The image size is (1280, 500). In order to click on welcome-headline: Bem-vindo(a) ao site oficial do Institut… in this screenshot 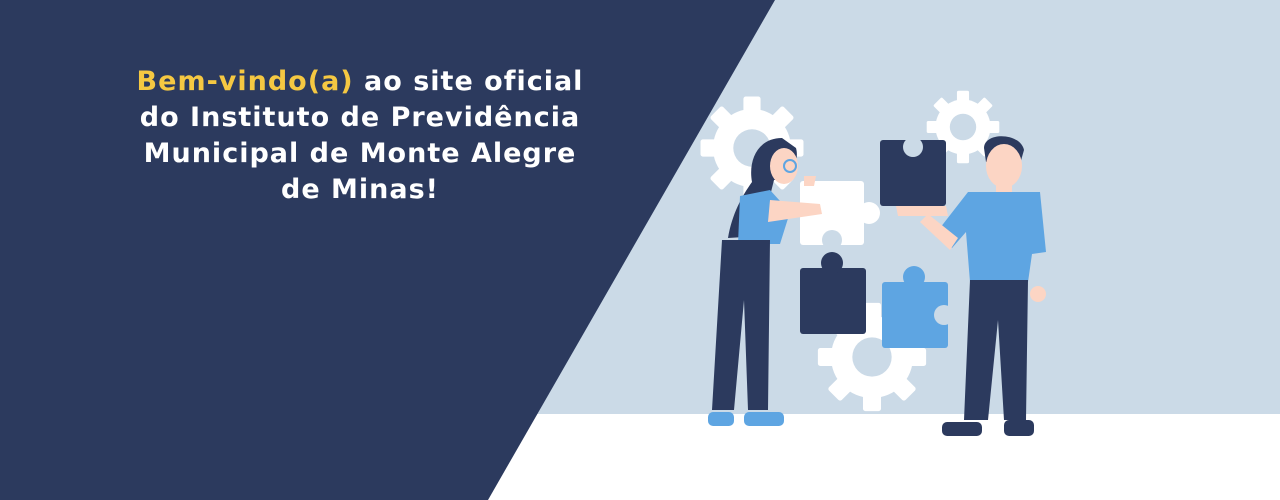, I will do `click(360, 136)`.